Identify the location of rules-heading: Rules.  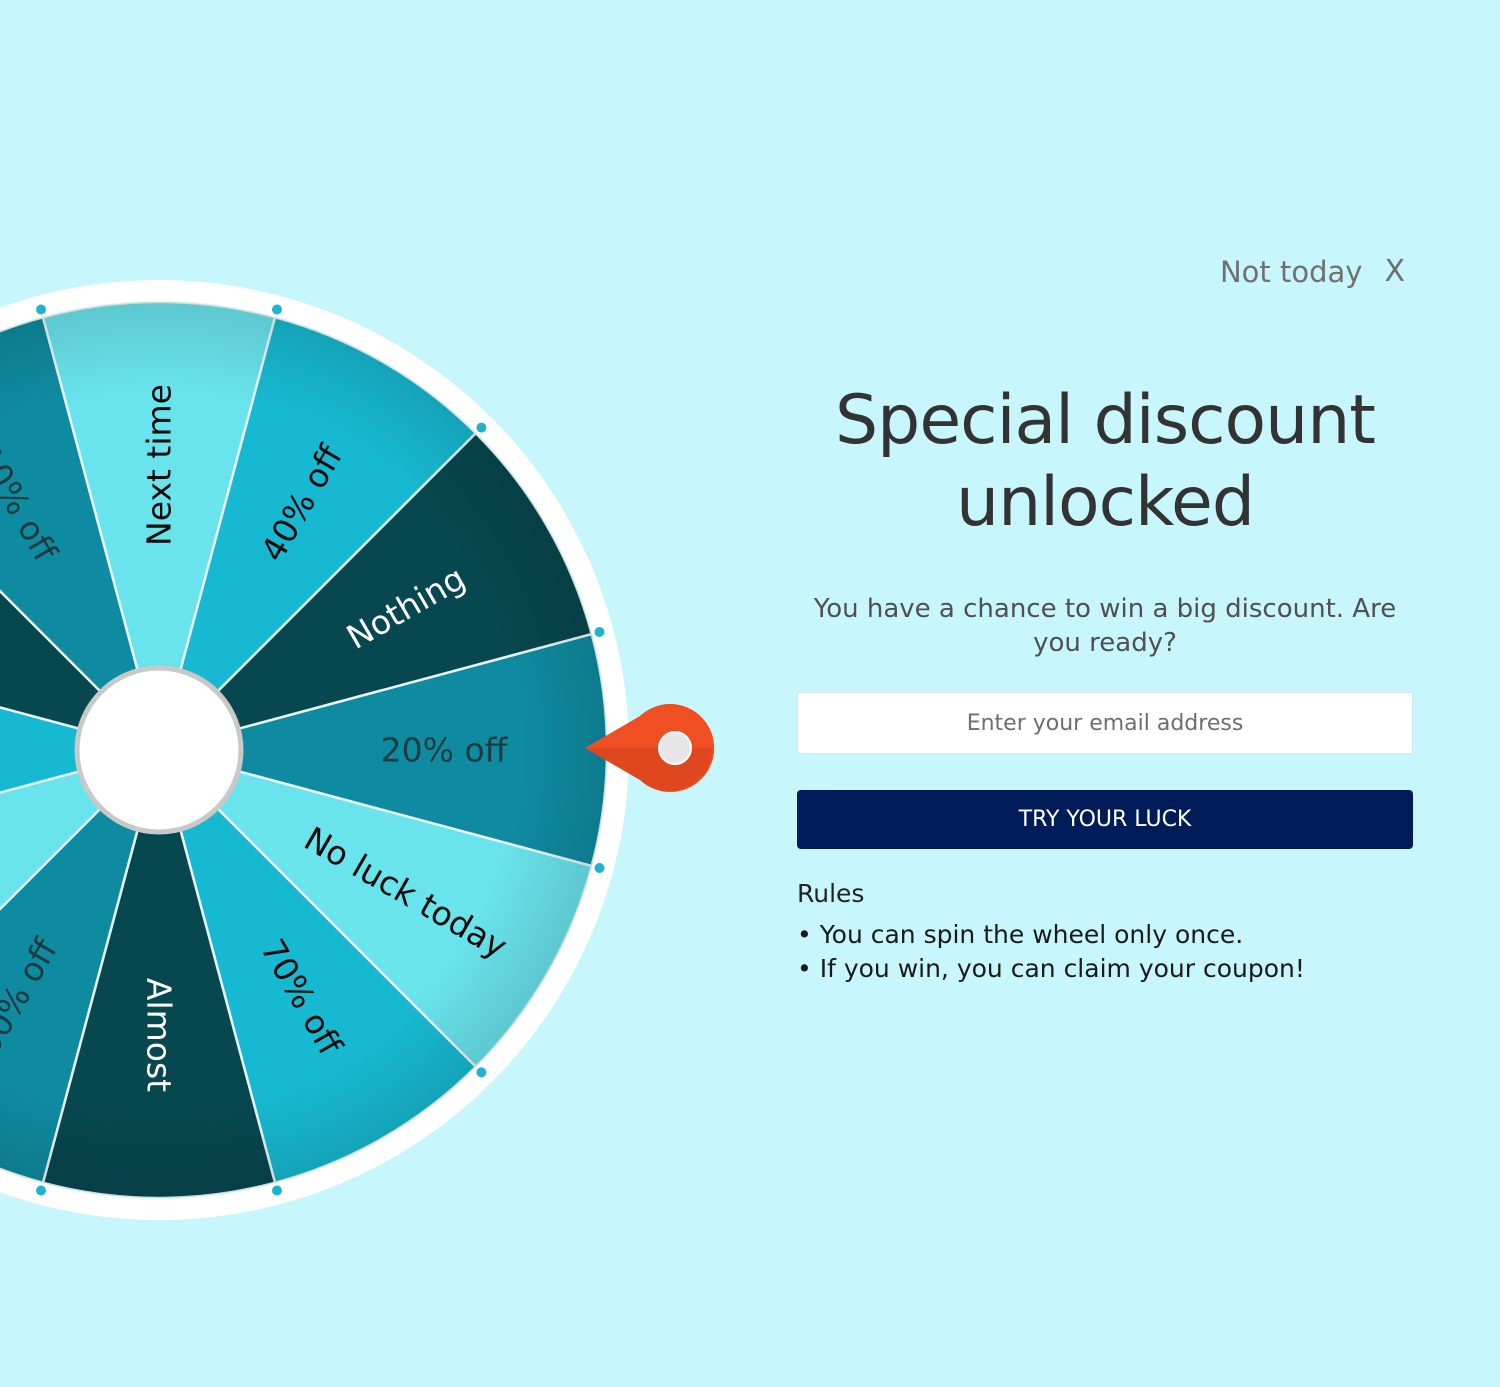
(831, 893).